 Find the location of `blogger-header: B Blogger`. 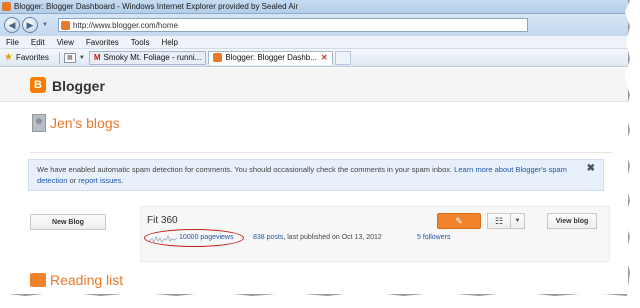

blogger-header: B Blogger is located at coordinates (314, 85).